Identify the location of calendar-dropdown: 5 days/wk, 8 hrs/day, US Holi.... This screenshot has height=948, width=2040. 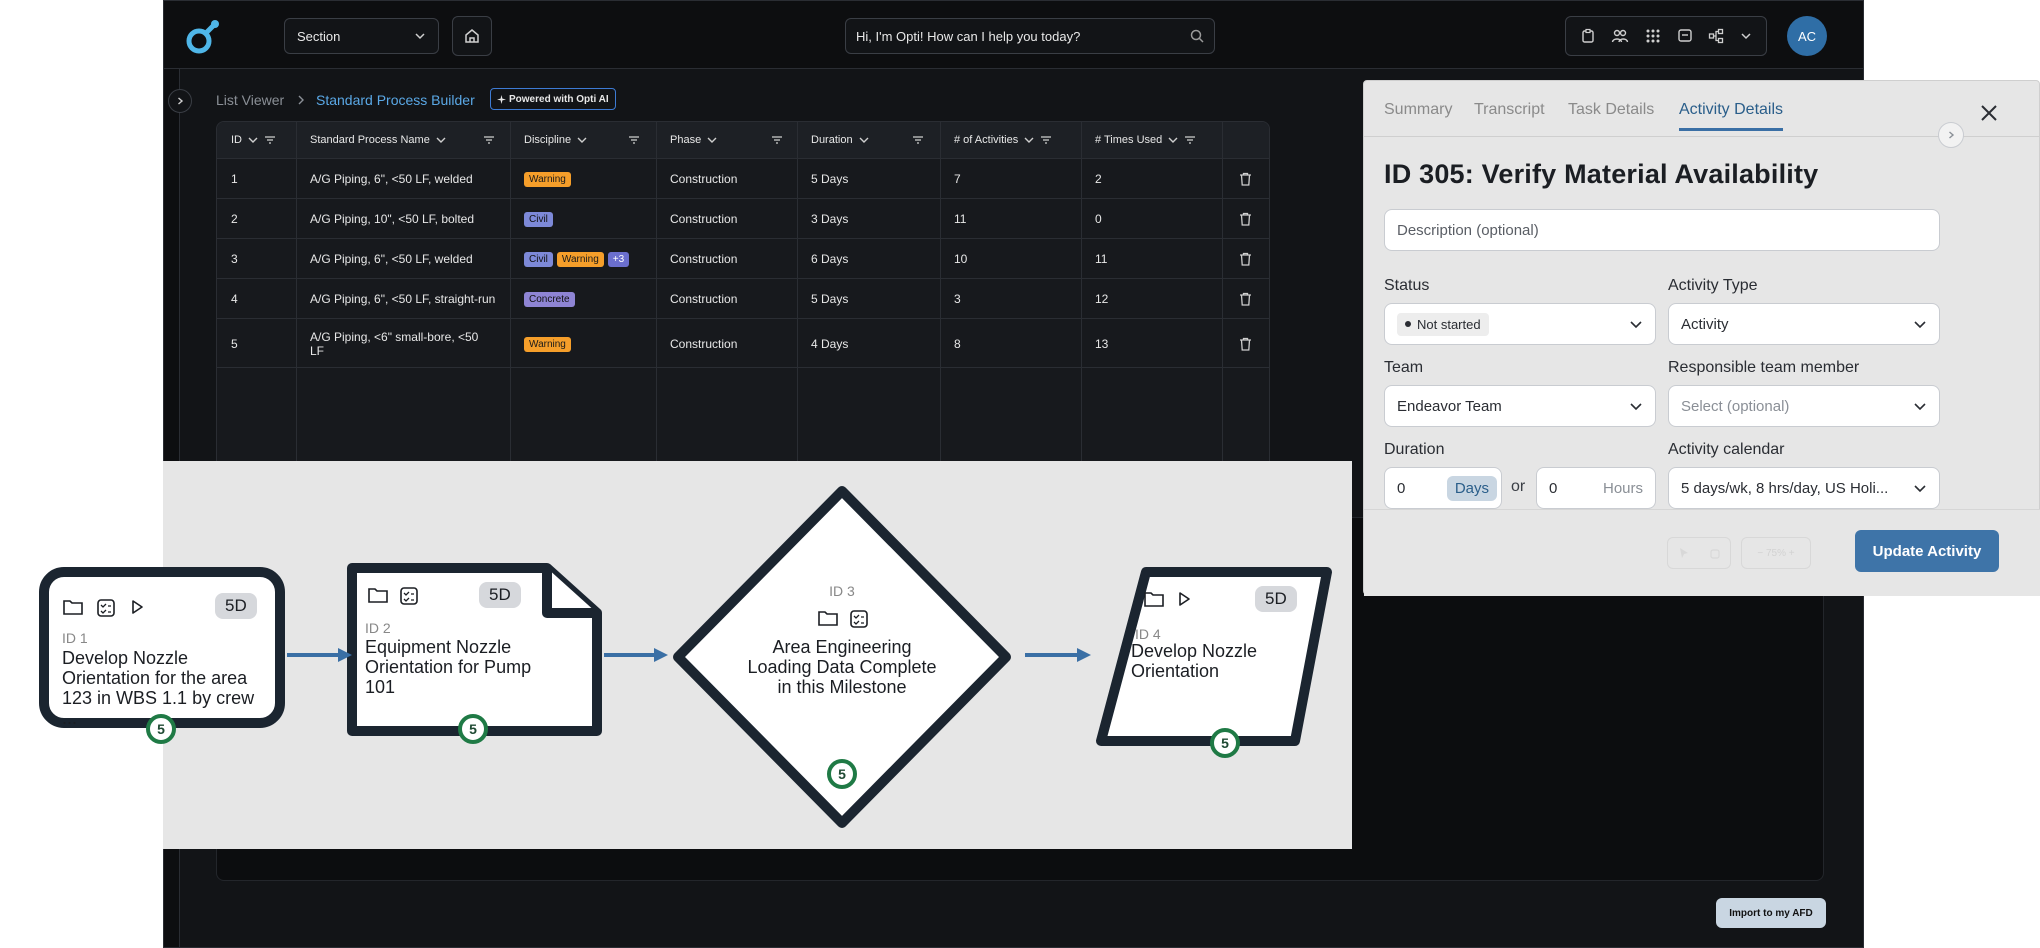
(1804, 488).